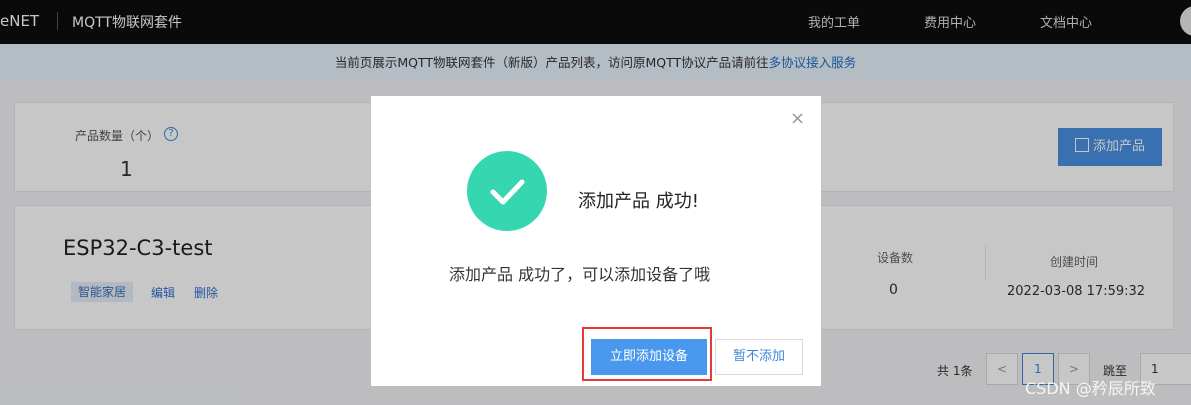 This screenshot has width=1191, height=405. I want to click on annotation-highlight-box, so click(647, 354).